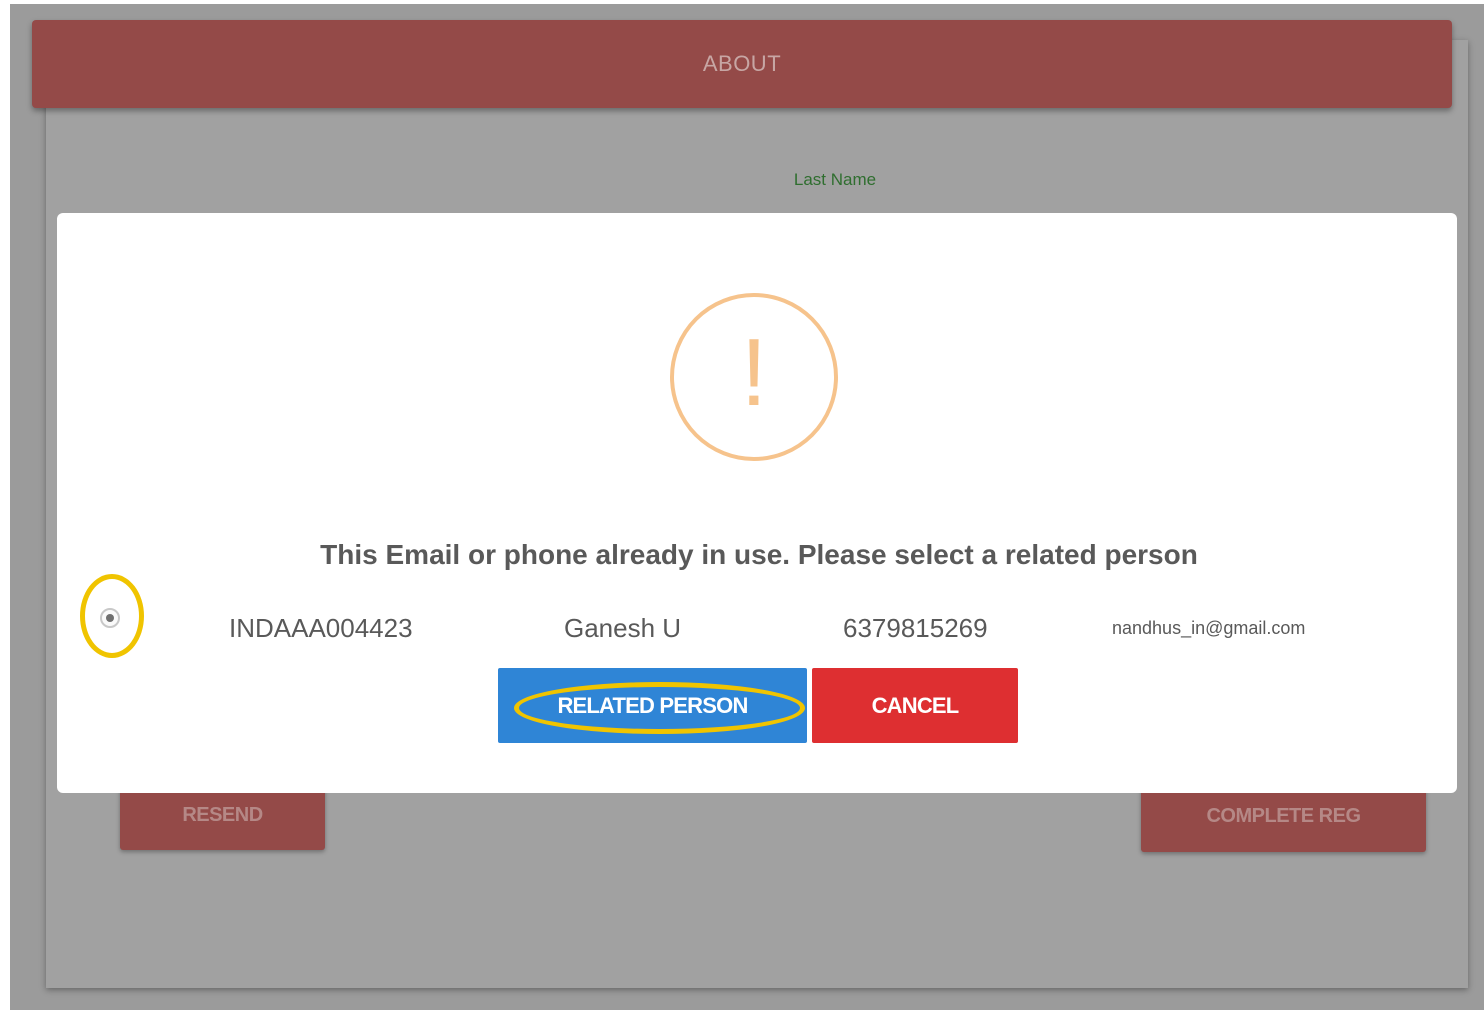 This screenshot has height=1010, width=1484. What do you see at coordinates (1209, 628) in the screenshot?
I see `person-email: nandhus_in@gmail.com` at bounding box center [1209, 628].